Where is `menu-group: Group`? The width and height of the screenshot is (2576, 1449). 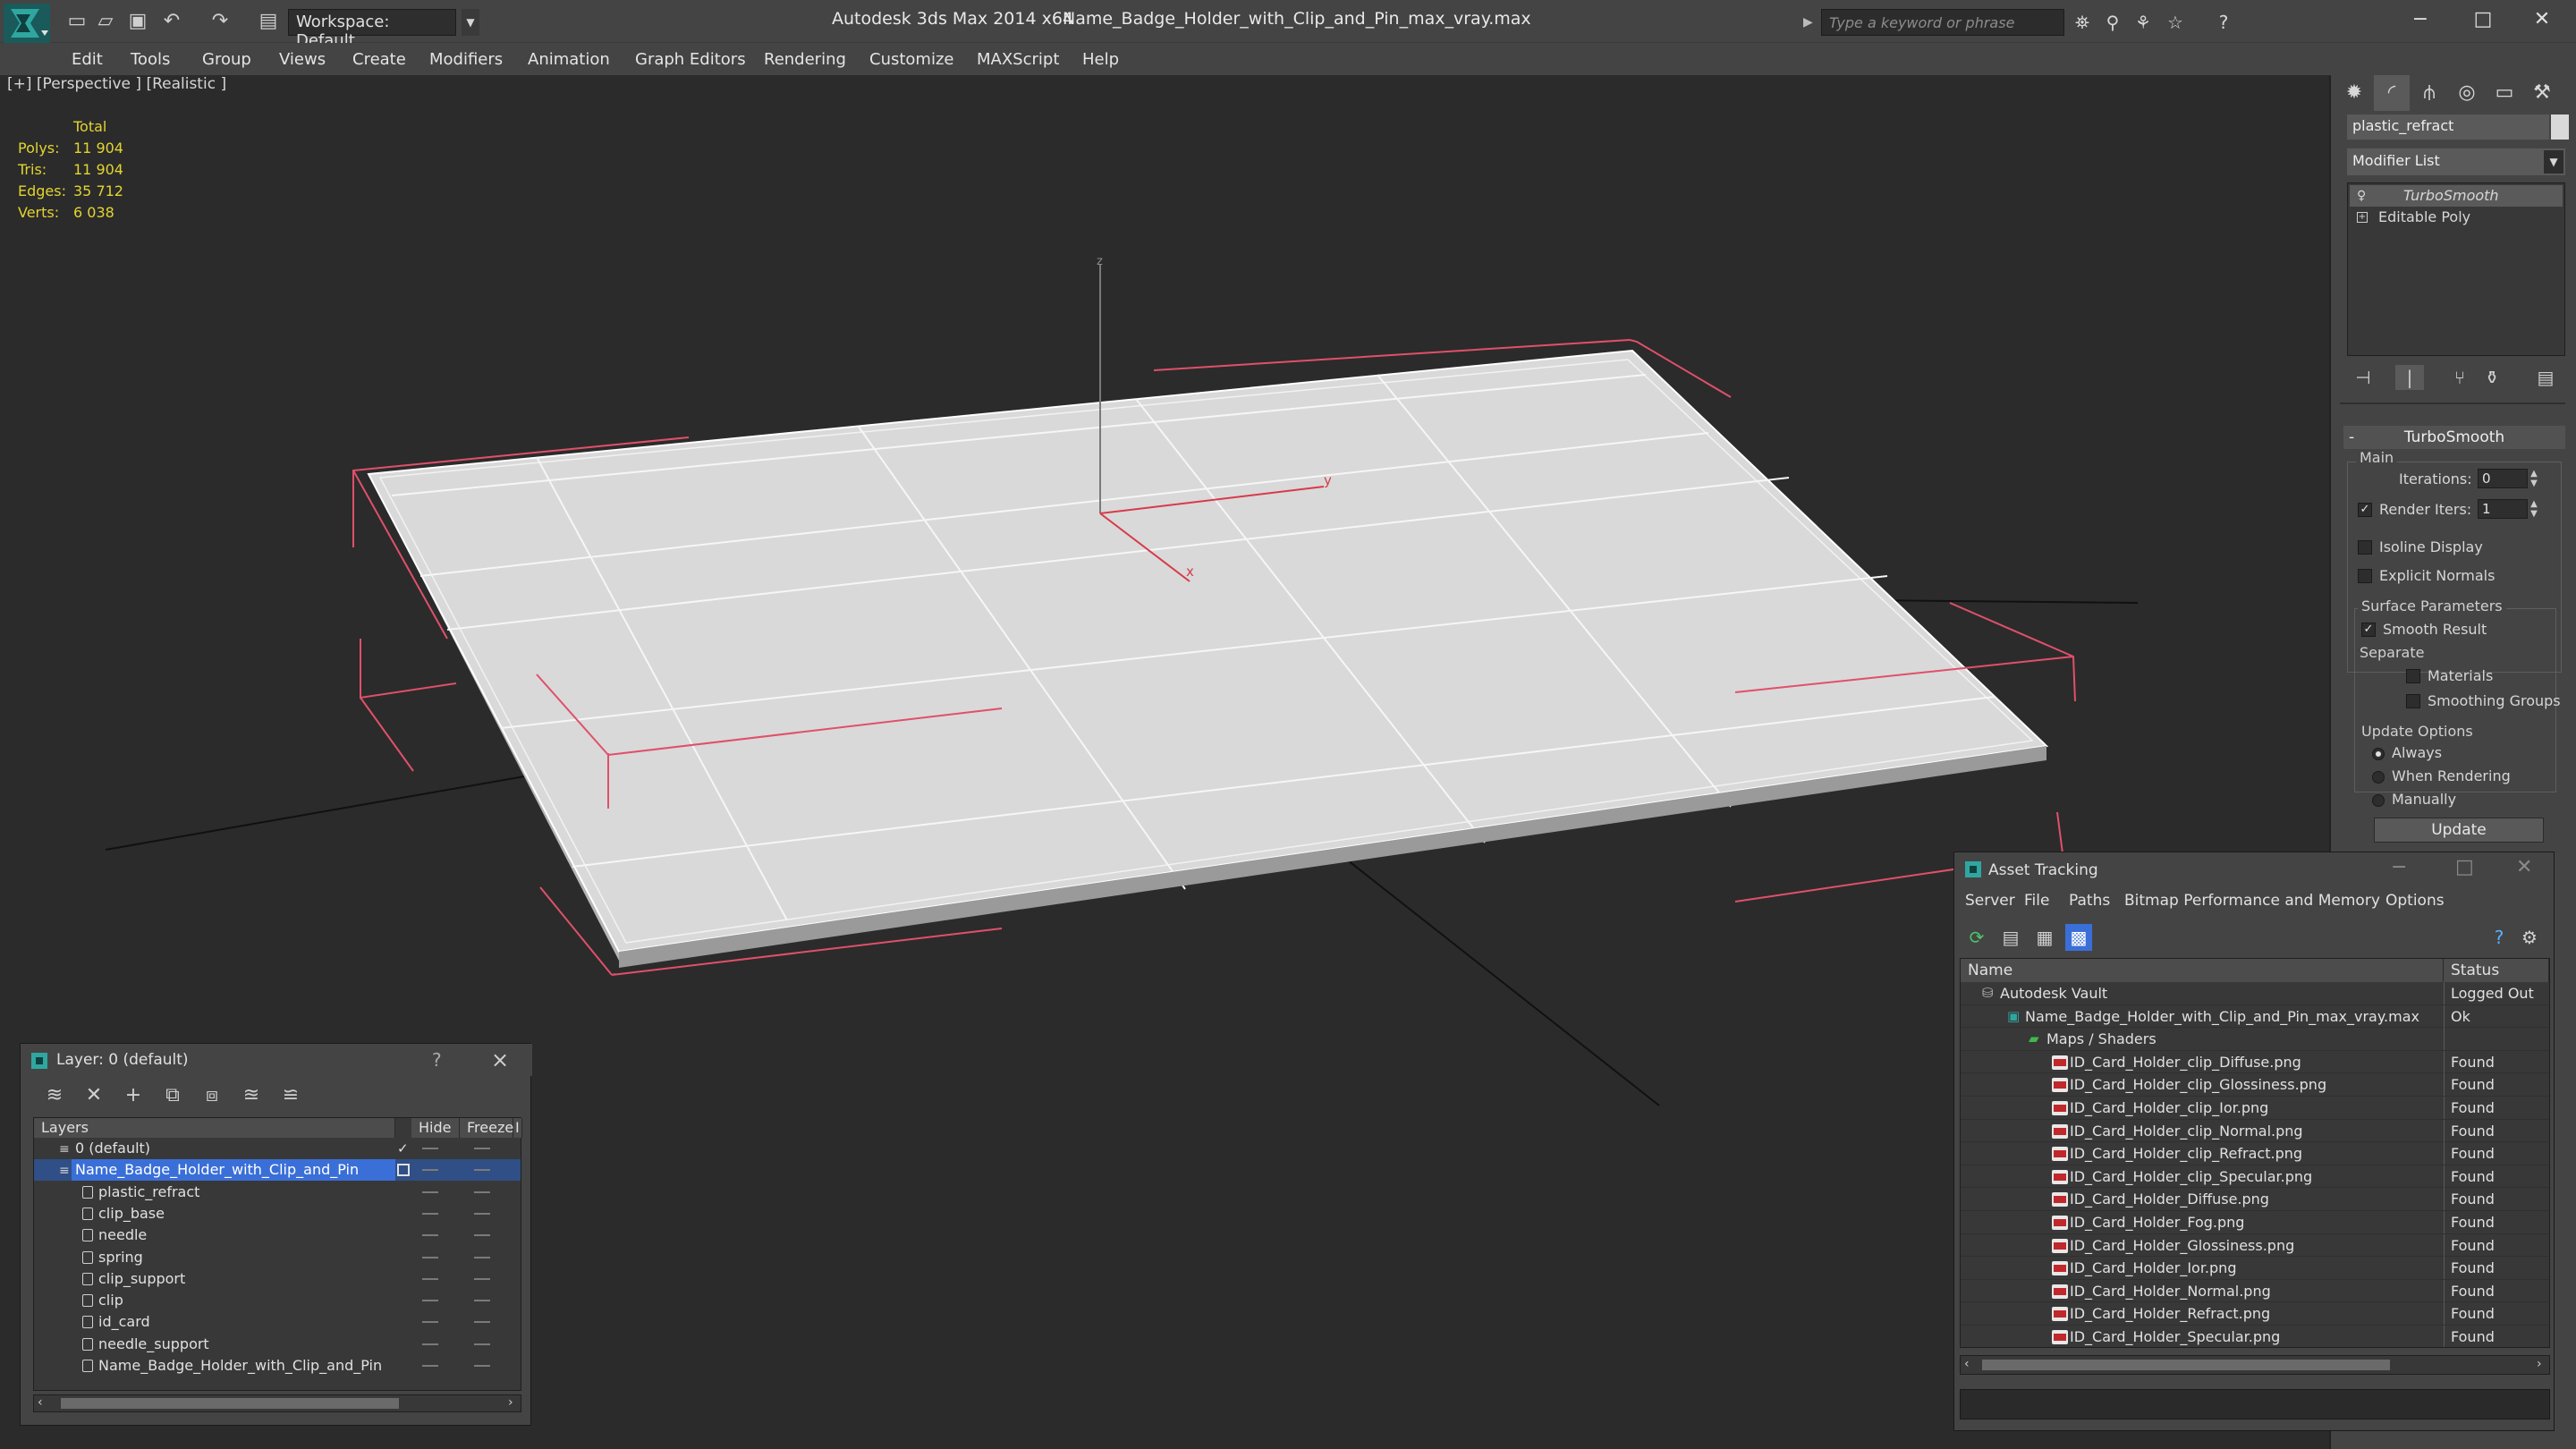
menu-group: Group is located at coordinates (226, 59).